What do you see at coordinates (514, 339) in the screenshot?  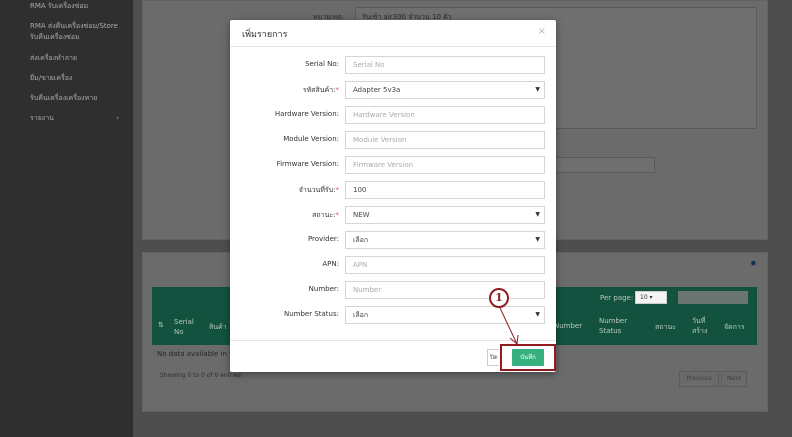 I see `arrow-head` at bounding box center [514, 339].